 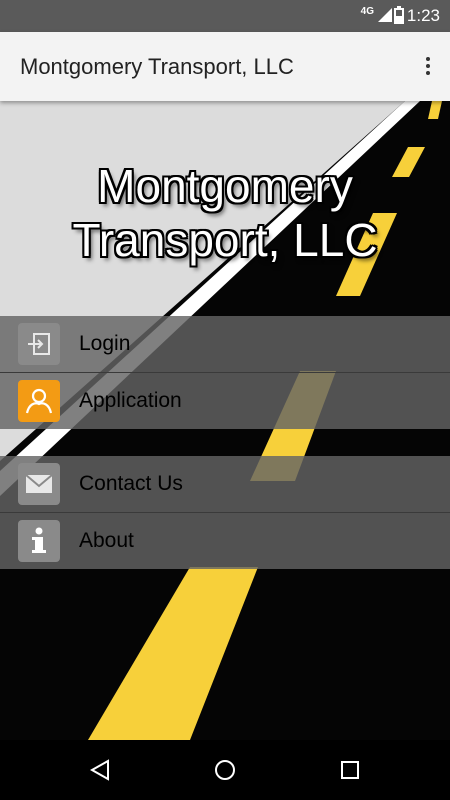 I want to click on battery-icon, so click(x=399, y=15).